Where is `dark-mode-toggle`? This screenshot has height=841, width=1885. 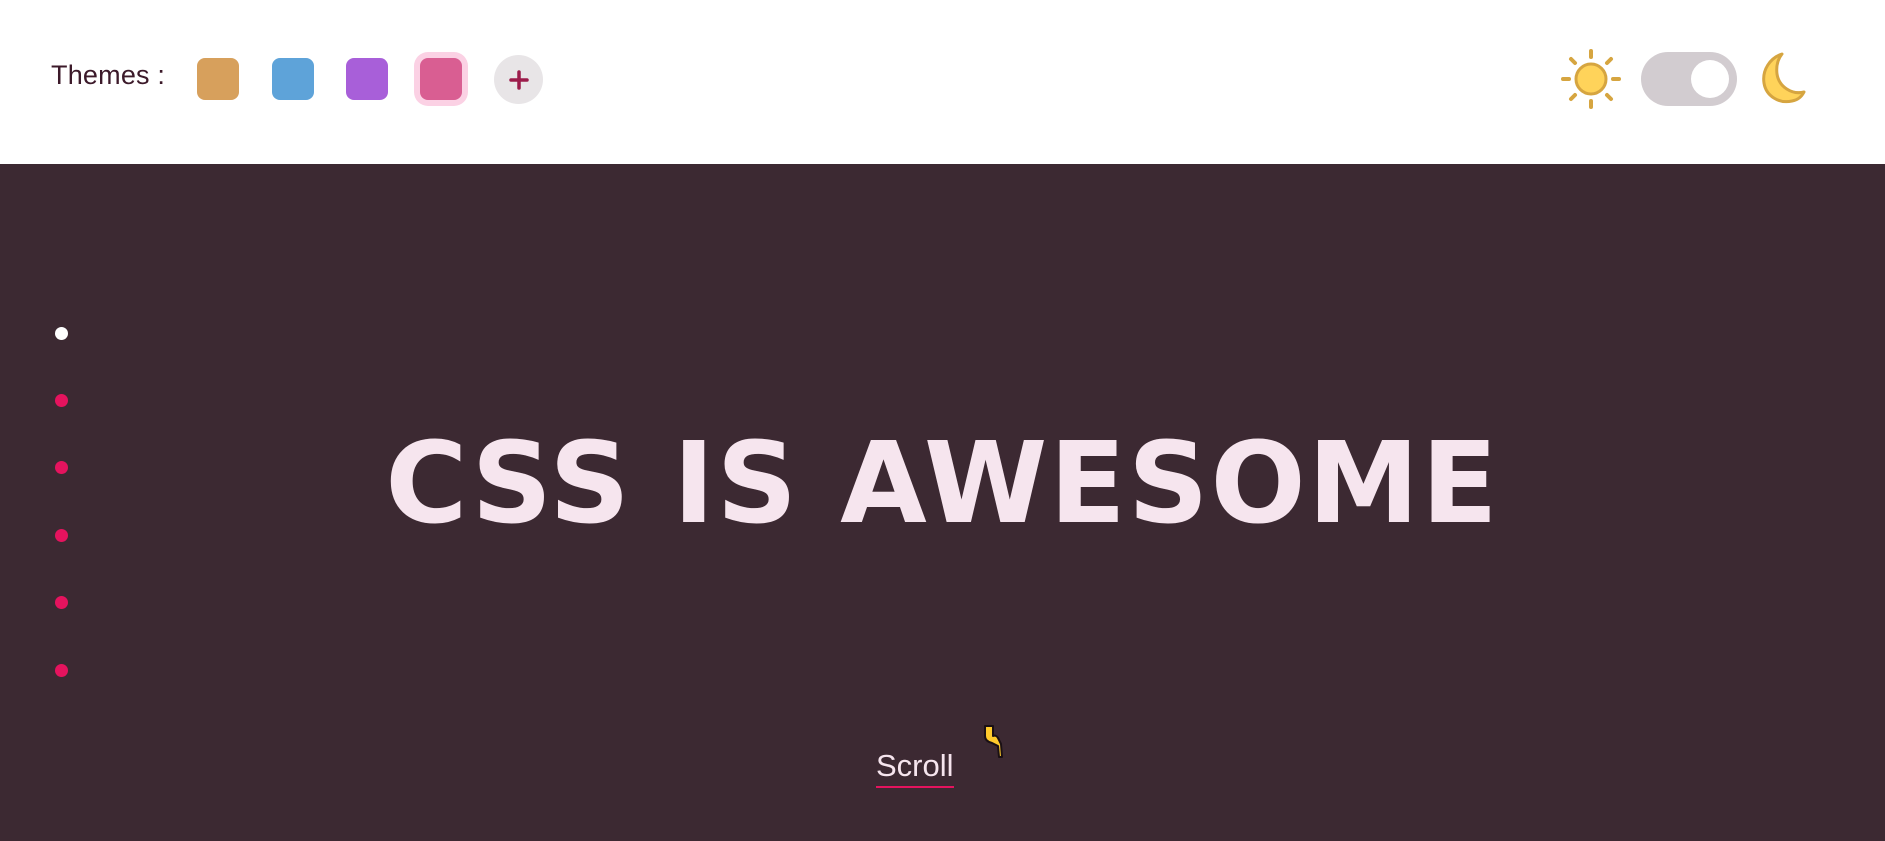 dark-mode-toggle is located at coordinates (1689, 79).